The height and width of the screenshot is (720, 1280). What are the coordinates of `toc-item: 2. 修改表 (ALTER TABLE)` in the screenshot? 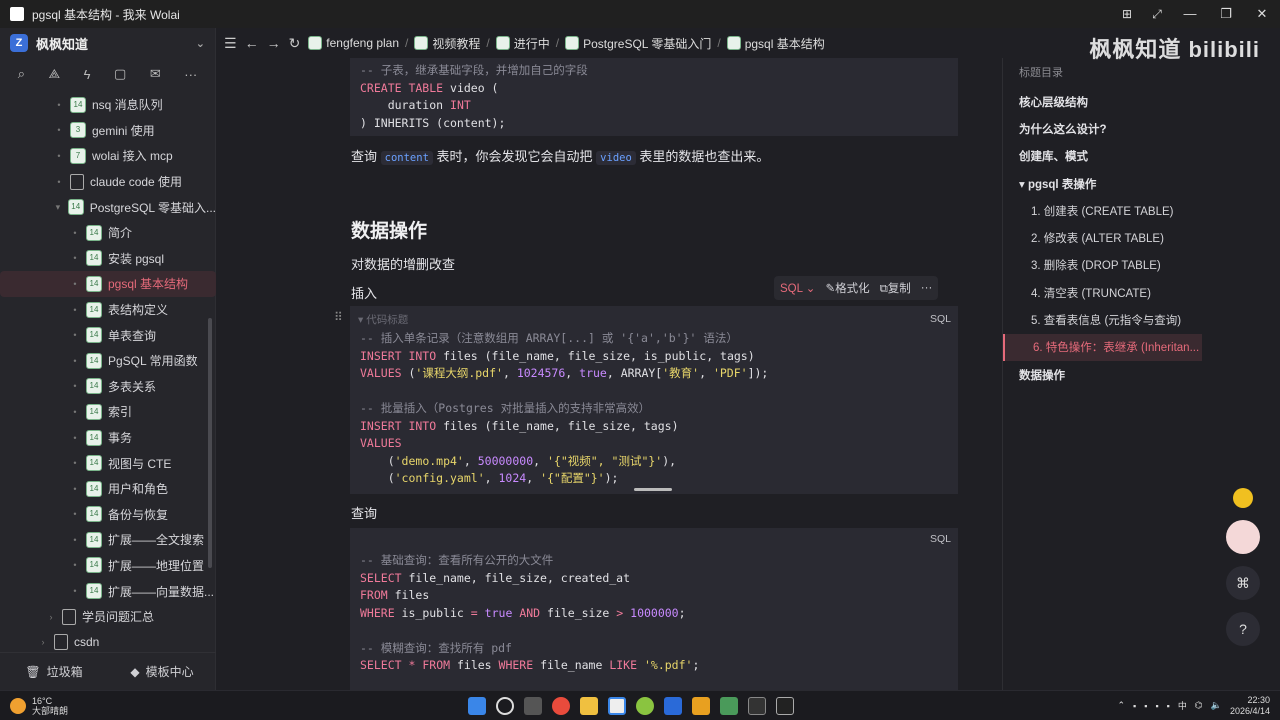 It's located at (1102, 237).